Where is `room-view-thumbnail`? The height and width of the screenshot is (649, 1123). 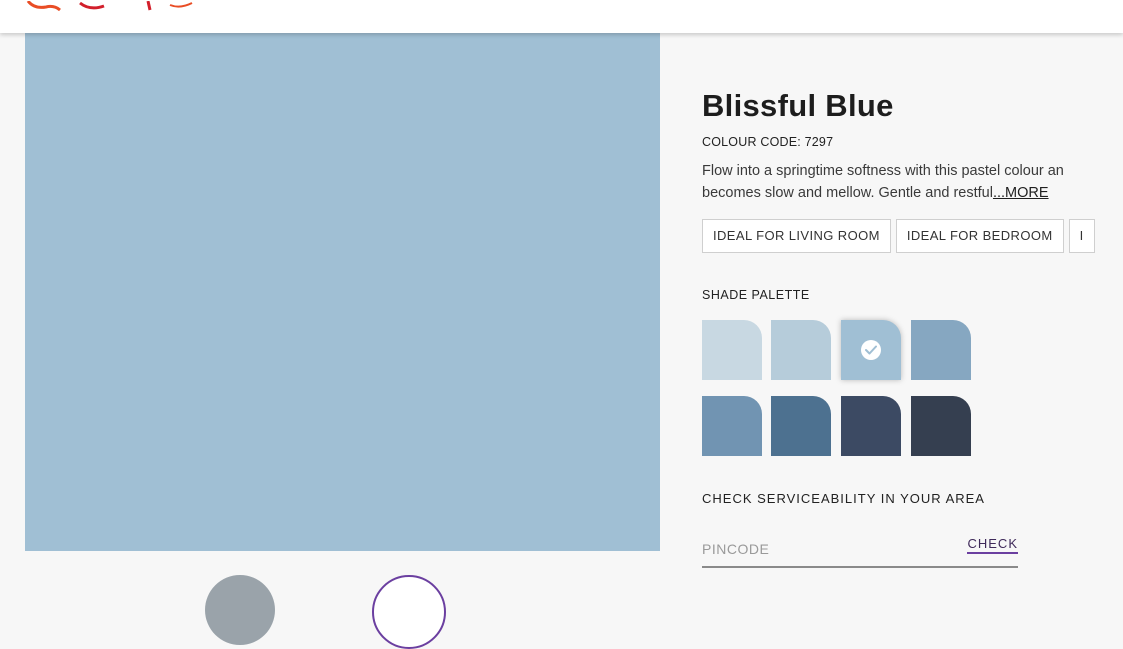 room-view-thumbnail is located at coordinates (240, 610).